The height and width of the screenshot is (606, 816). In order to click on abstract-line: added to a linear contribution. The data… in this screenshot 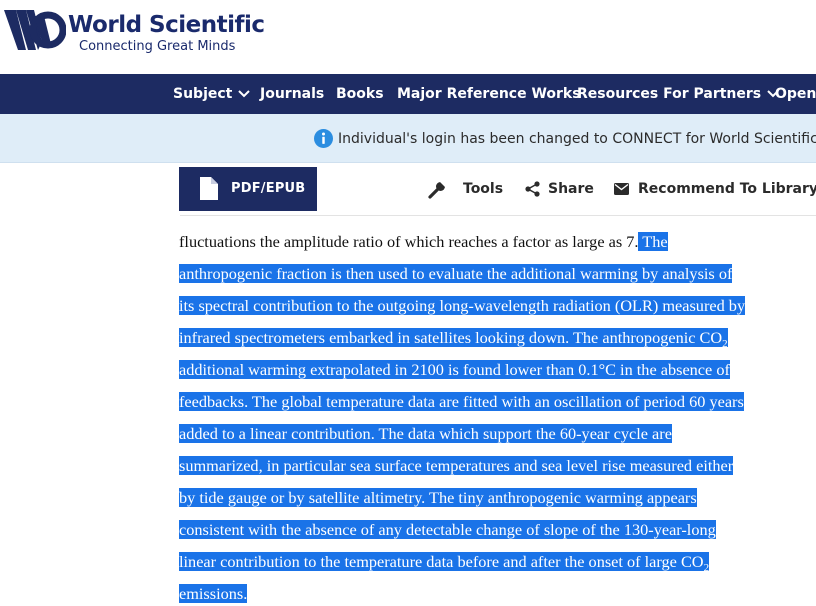, I will do `click(425, 433)`.